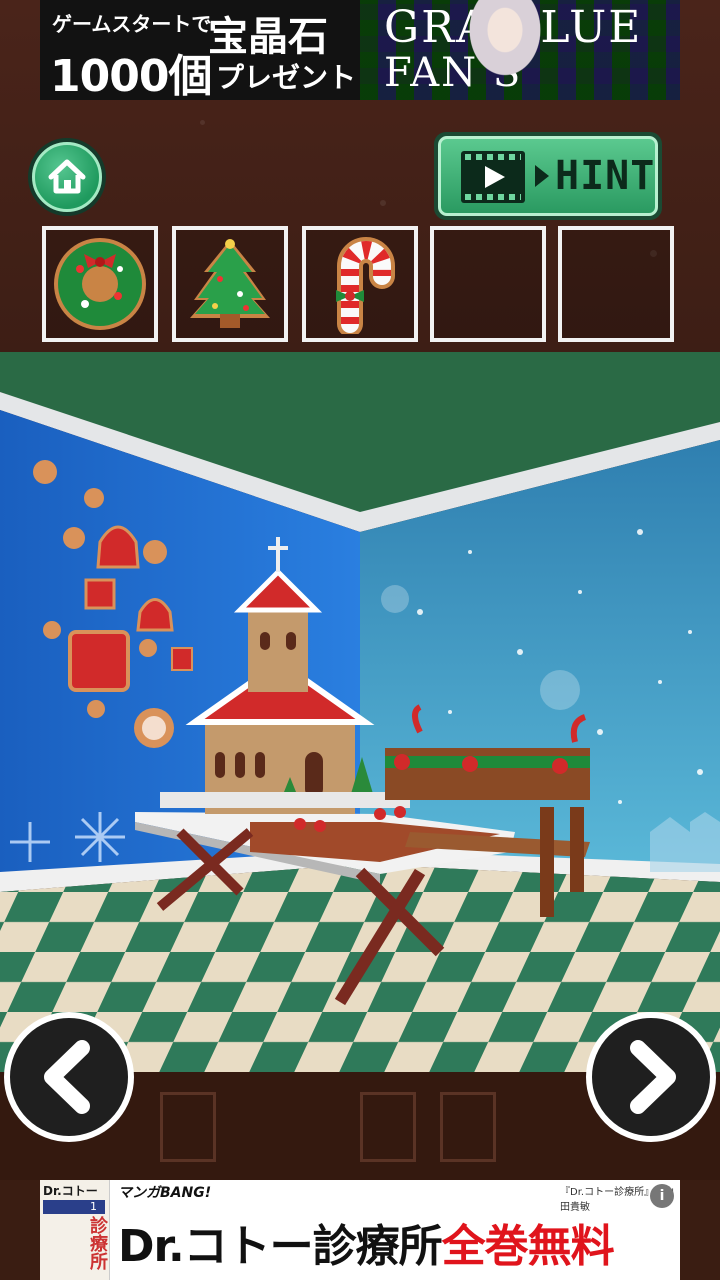  What do you see at coordinates (605, 176) in the screenshot?
I see `hint-label: HINT` at bounding box center [605, 176].